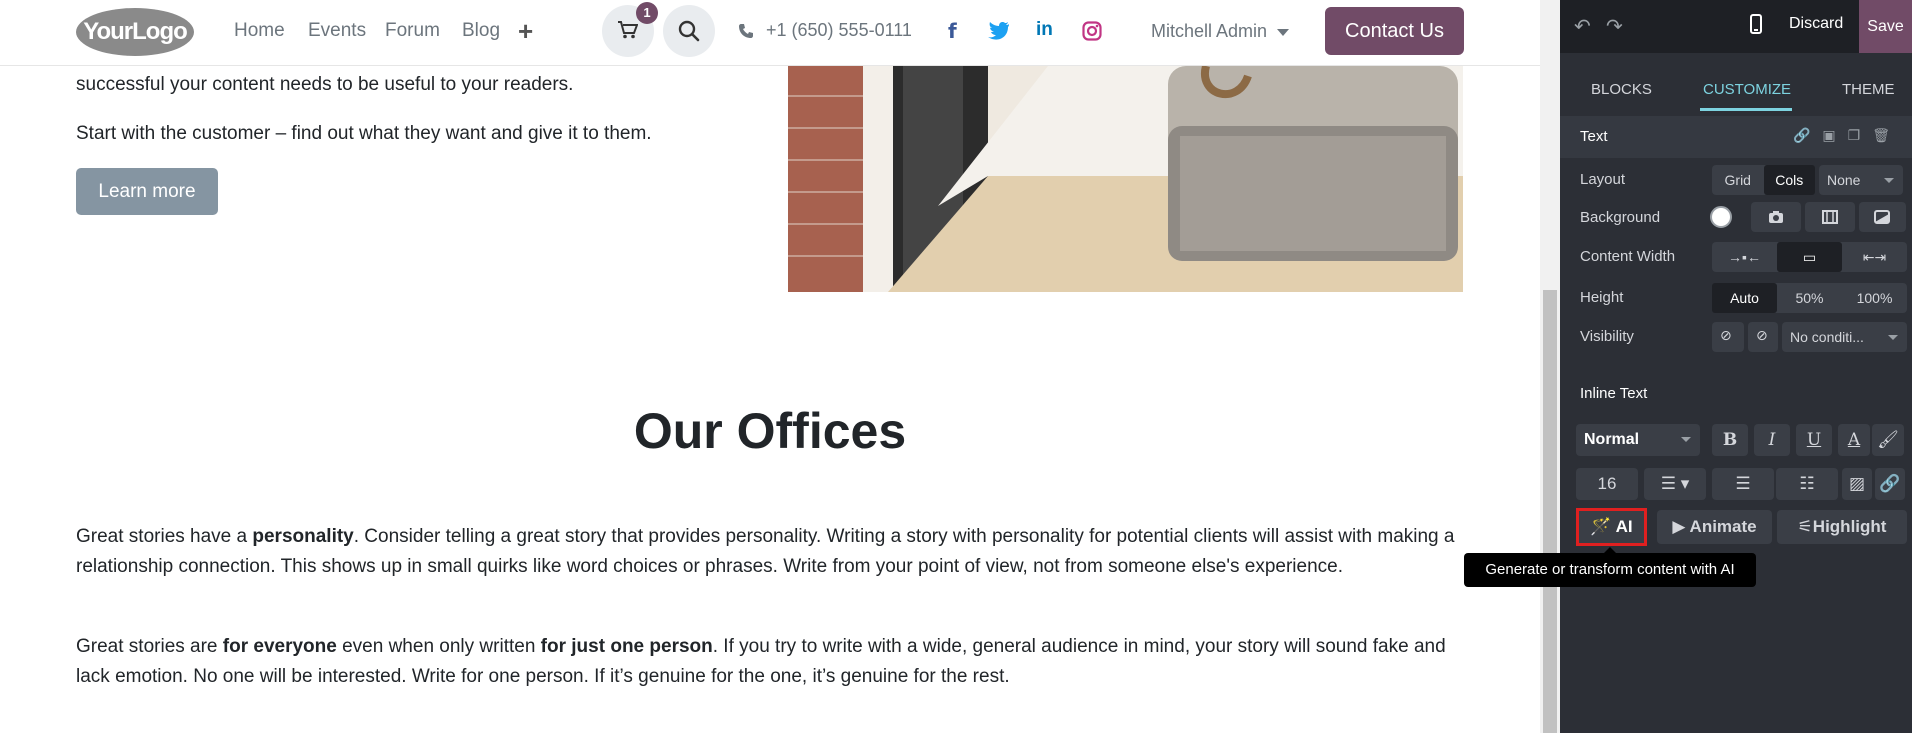 This screenshot has height=733, width=1912. Describe the element at coordinates (1860, 135) in the screenshot. I see `duplicate-icon: ❐` at that location.